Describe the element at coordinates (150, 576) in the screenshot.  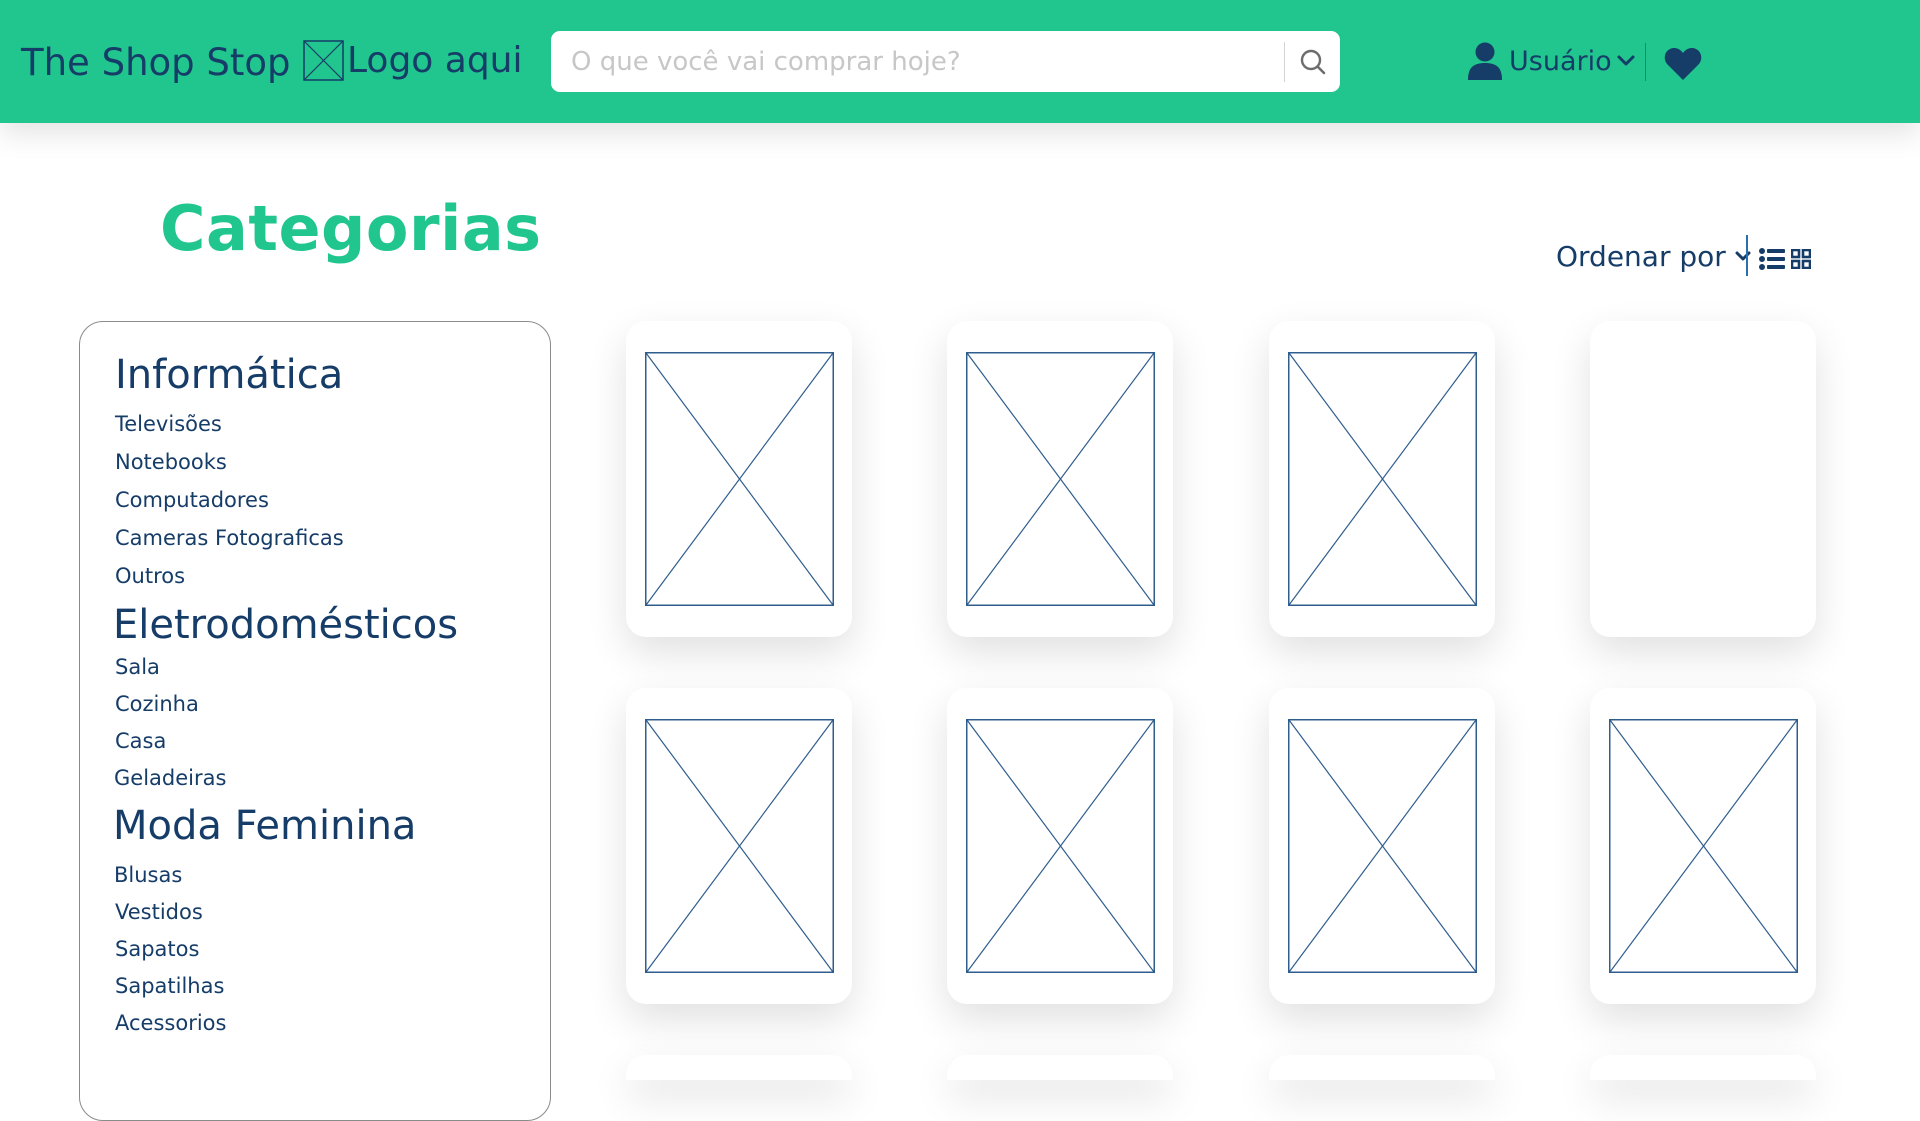
I see `category-item-outros: Outros` at that location.